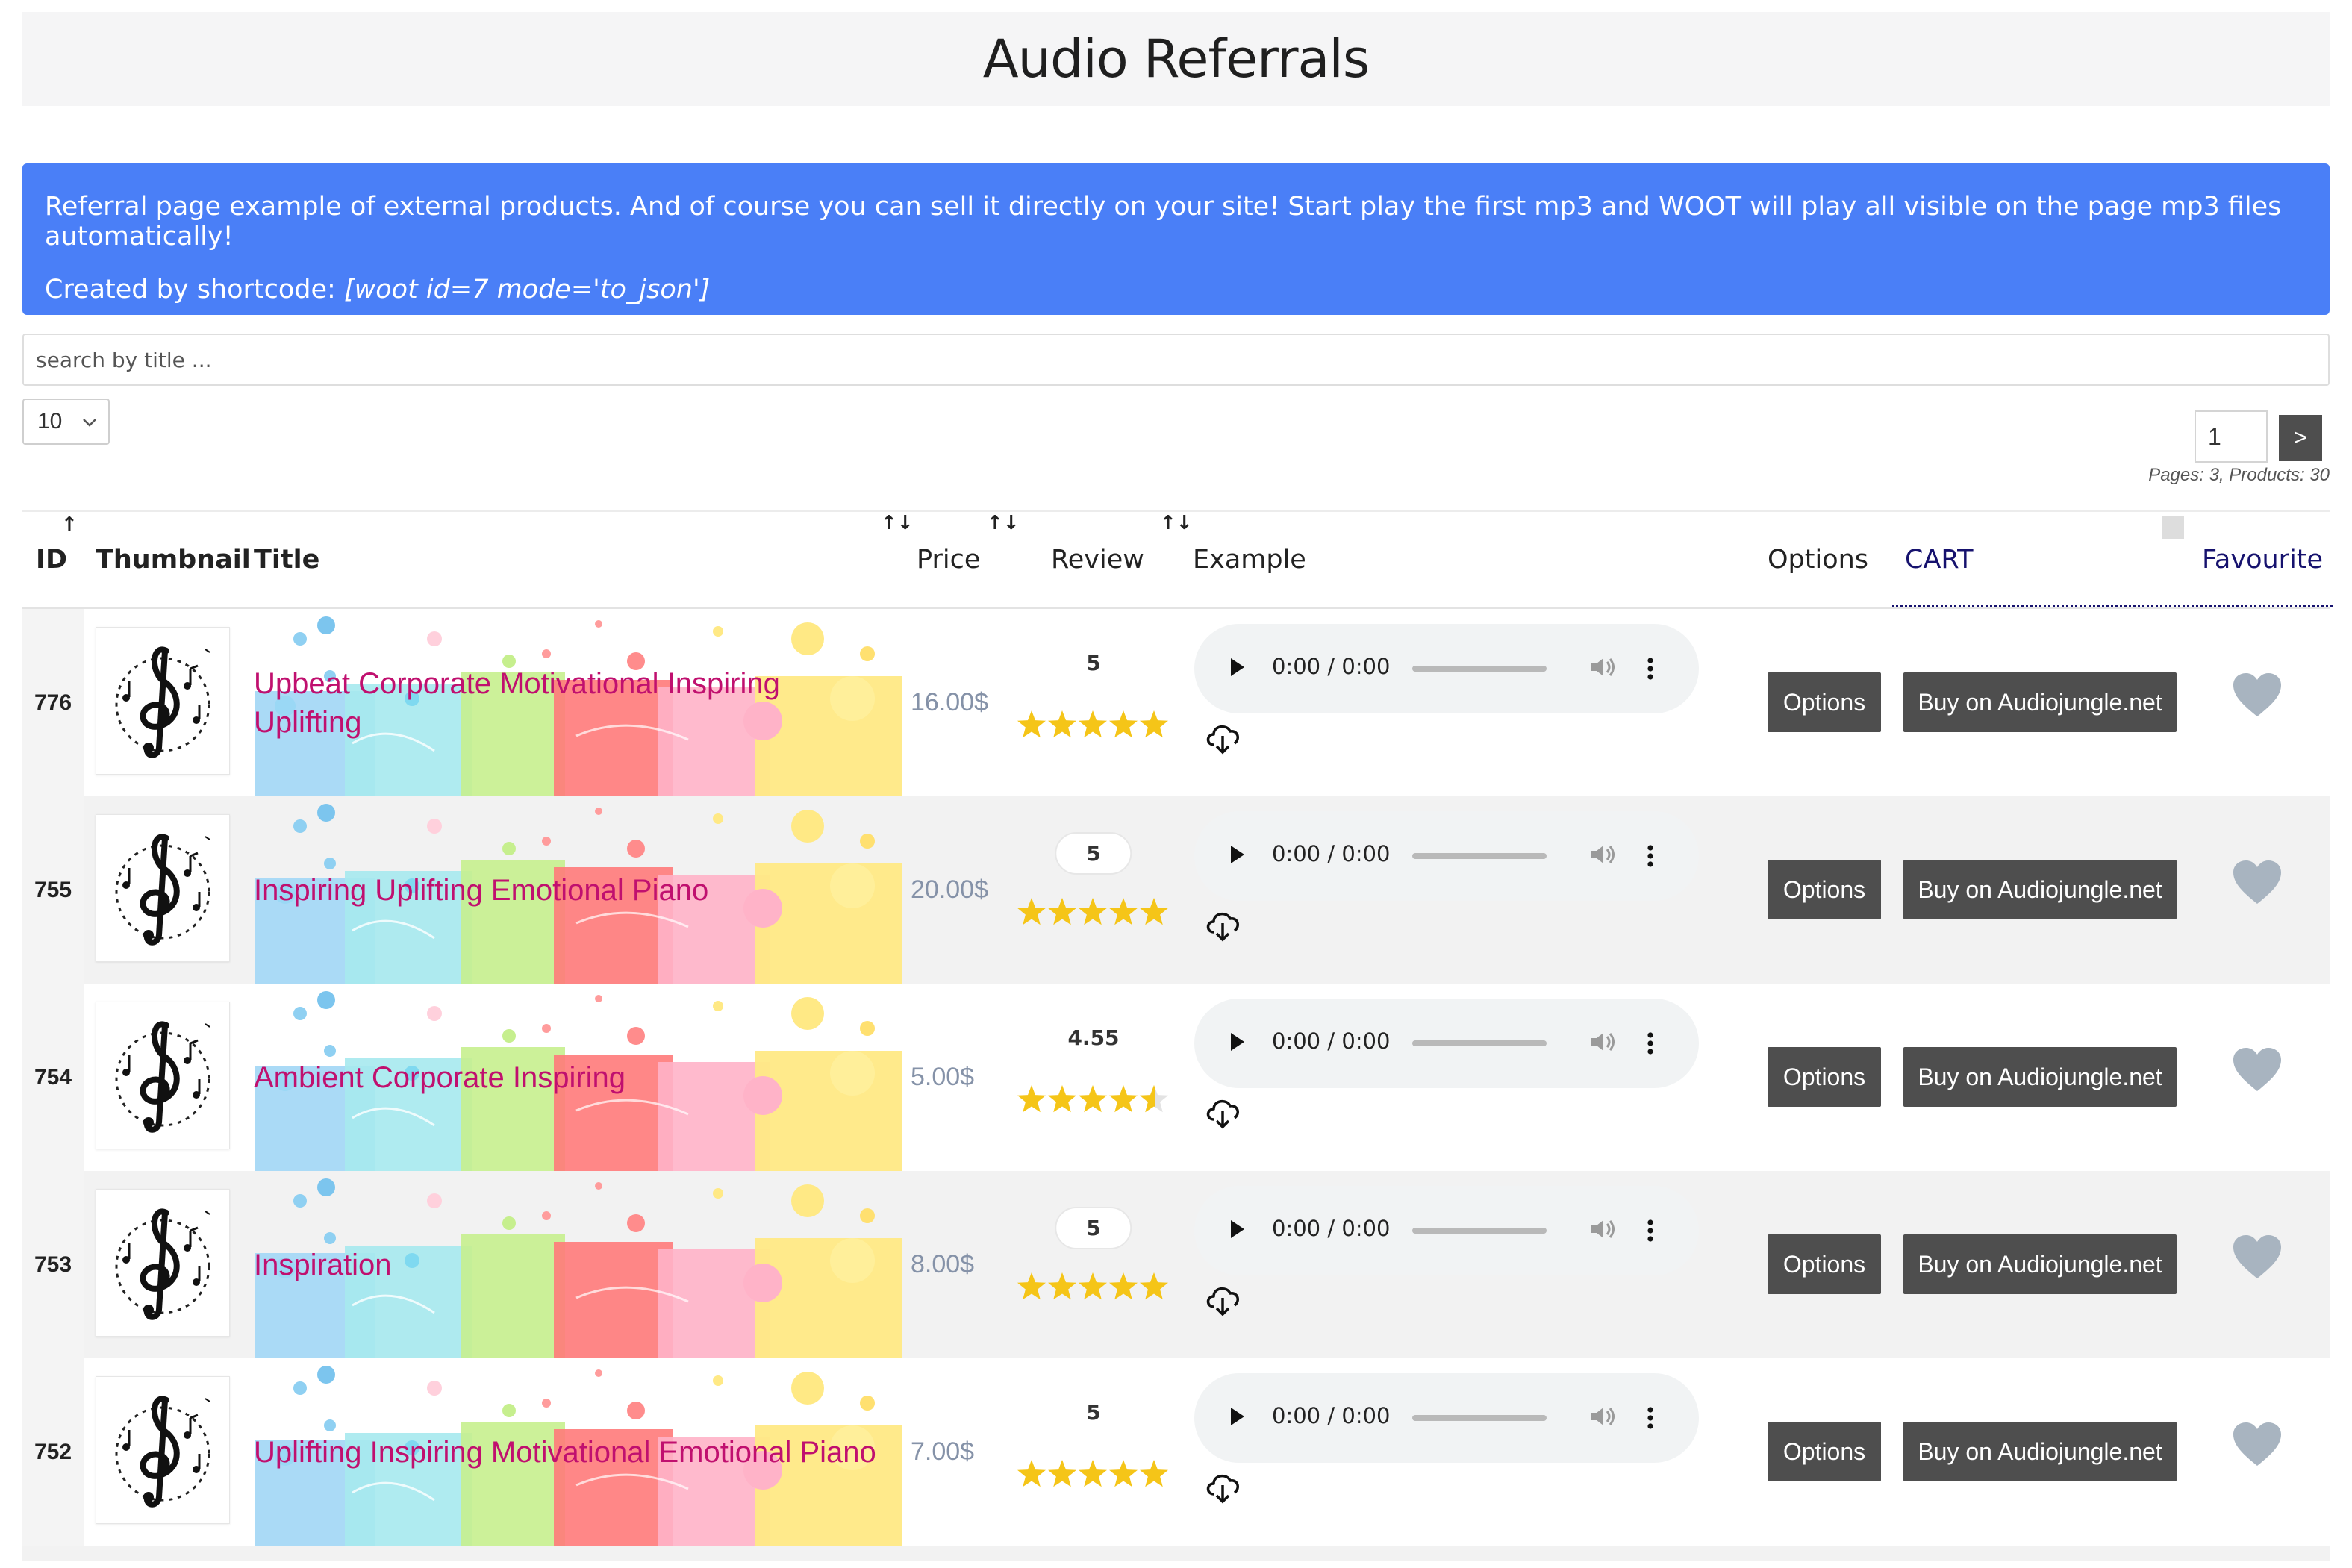  I want to click on audio-time: 0:00 / 0:00, so click(1331, 1041).